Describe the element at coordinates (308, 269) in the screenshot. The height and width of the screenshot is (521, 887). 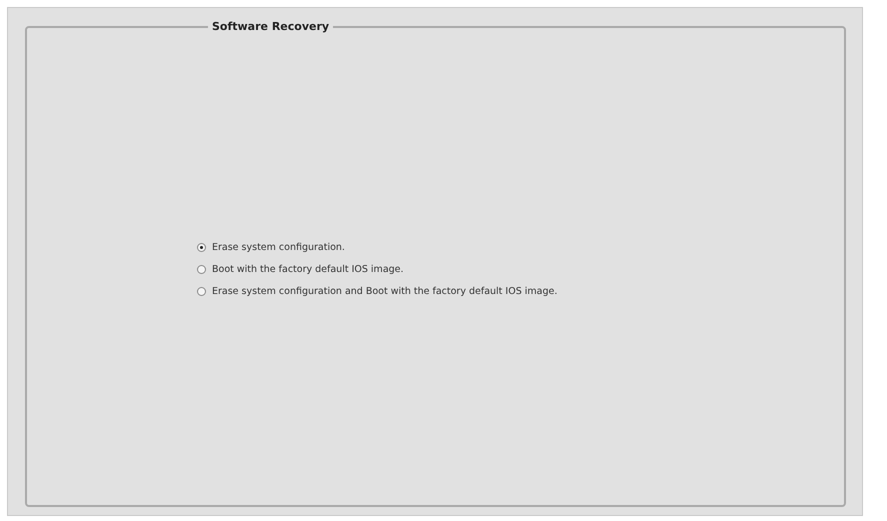
I see `option-label: Boot with the factory default IOS image.` at that location.